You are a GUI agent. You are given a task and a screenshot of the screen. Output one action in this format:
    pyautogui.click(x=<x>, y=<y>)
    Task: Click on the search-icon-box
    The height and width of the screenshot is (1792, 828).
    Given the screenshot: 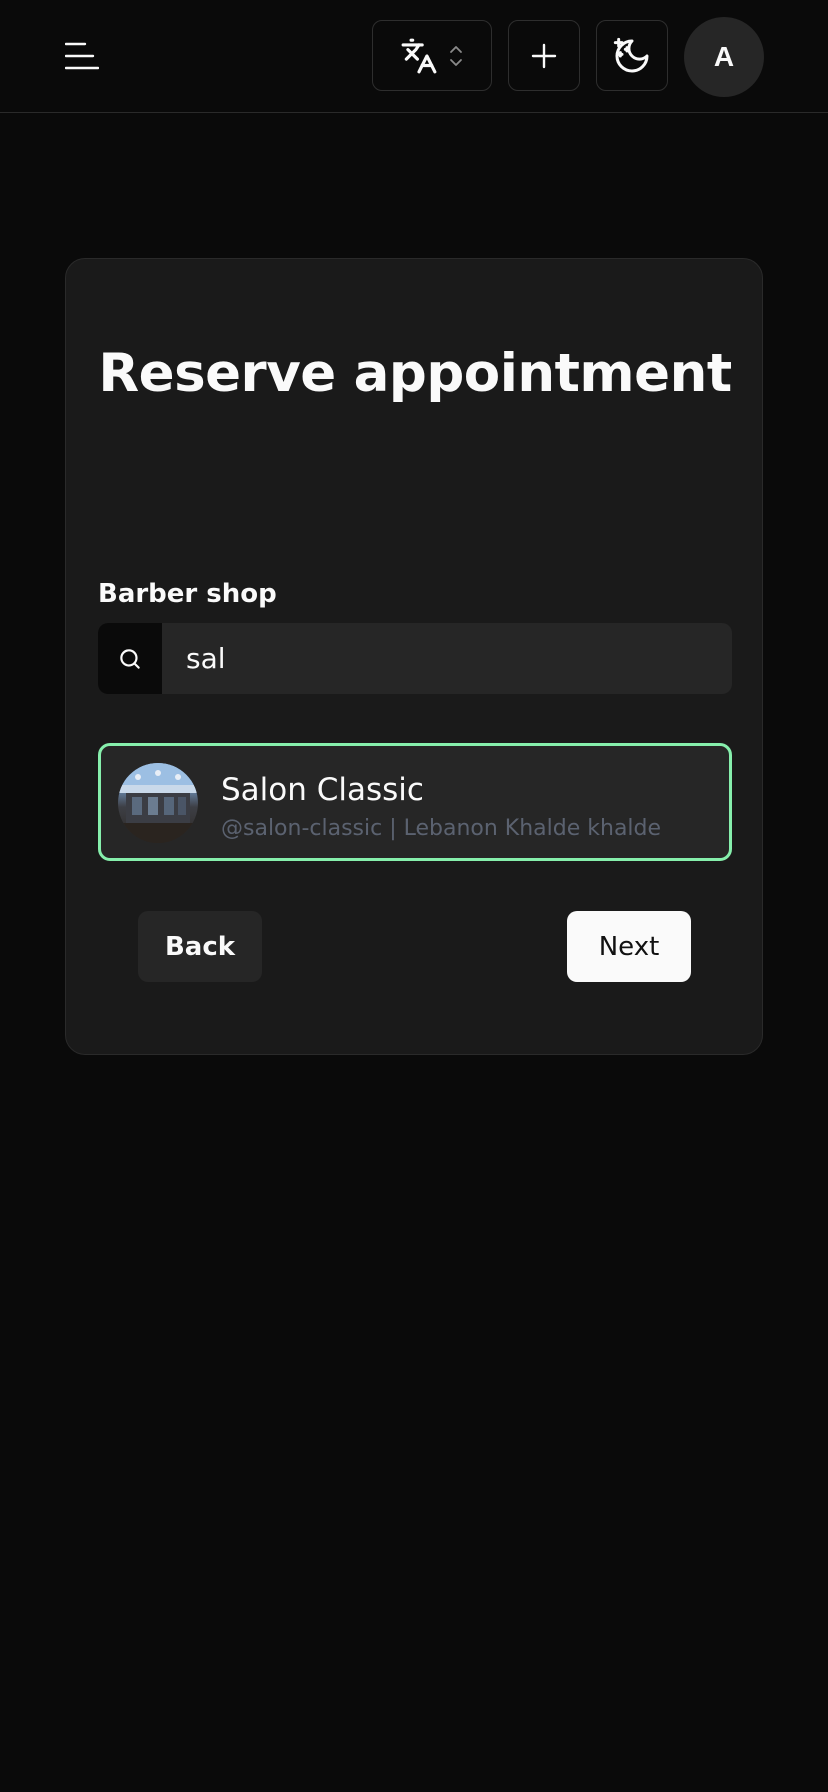 What is the action you would take?
    pyautogui.click(x=130, y=658)
    